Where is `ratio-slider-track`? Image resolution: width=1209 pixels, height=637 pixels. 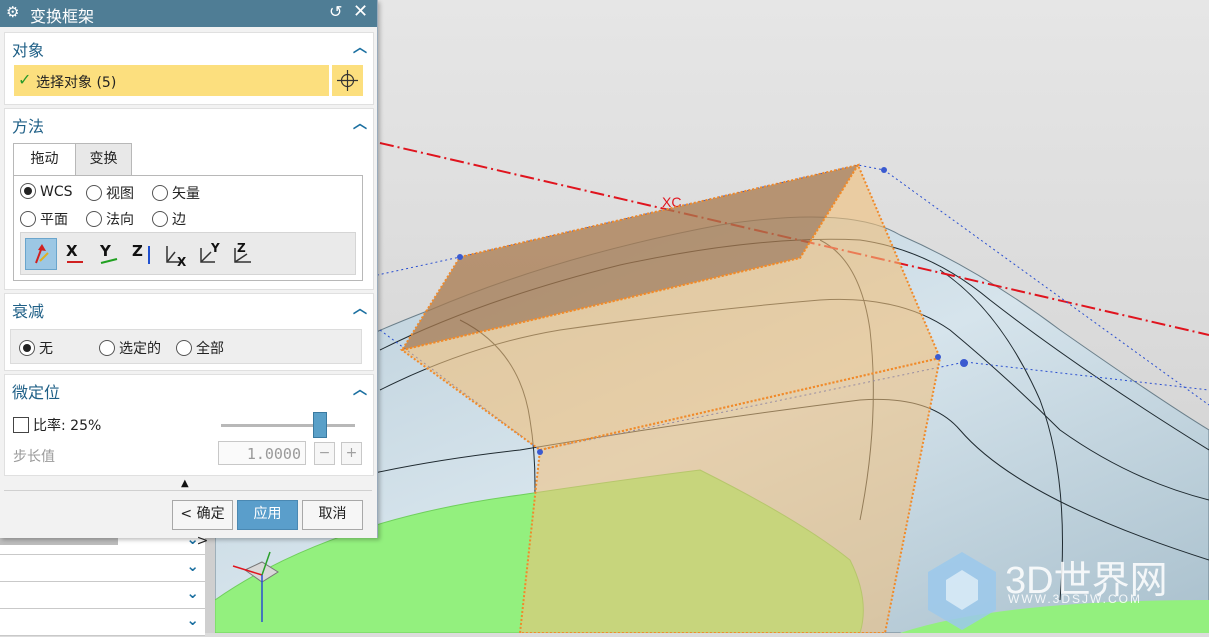 ratio-slider-track is located at coordinates (288, 425).